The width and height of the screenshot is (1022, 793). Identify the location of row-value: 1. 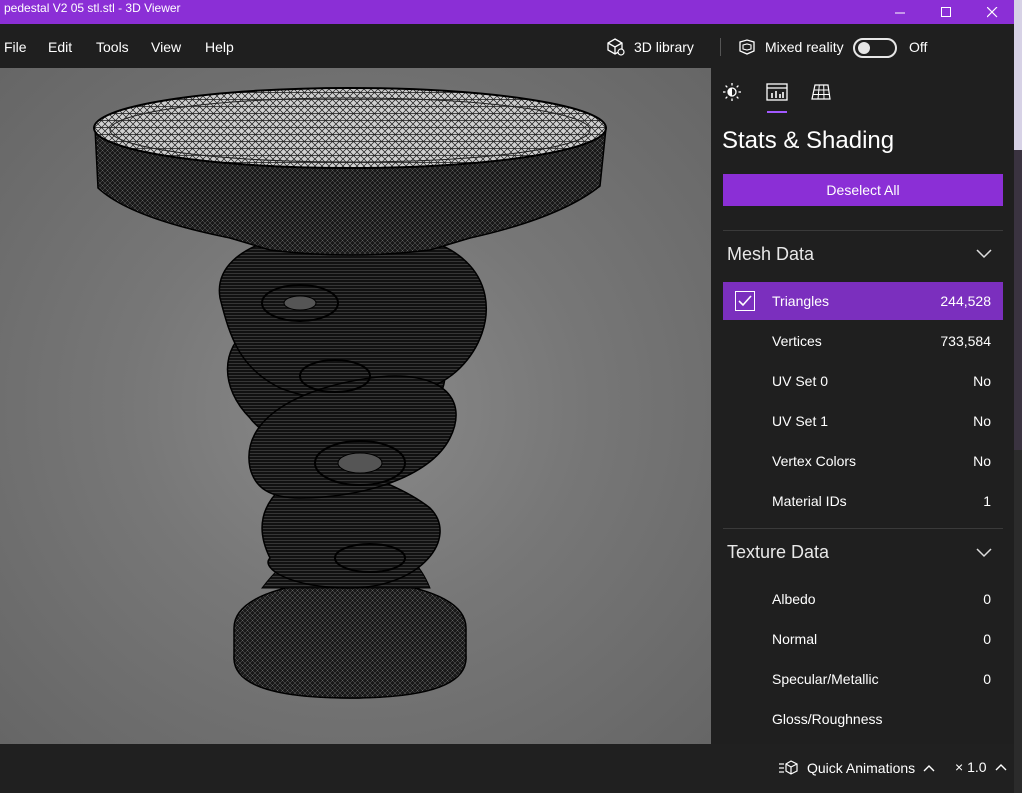
(987, 501).